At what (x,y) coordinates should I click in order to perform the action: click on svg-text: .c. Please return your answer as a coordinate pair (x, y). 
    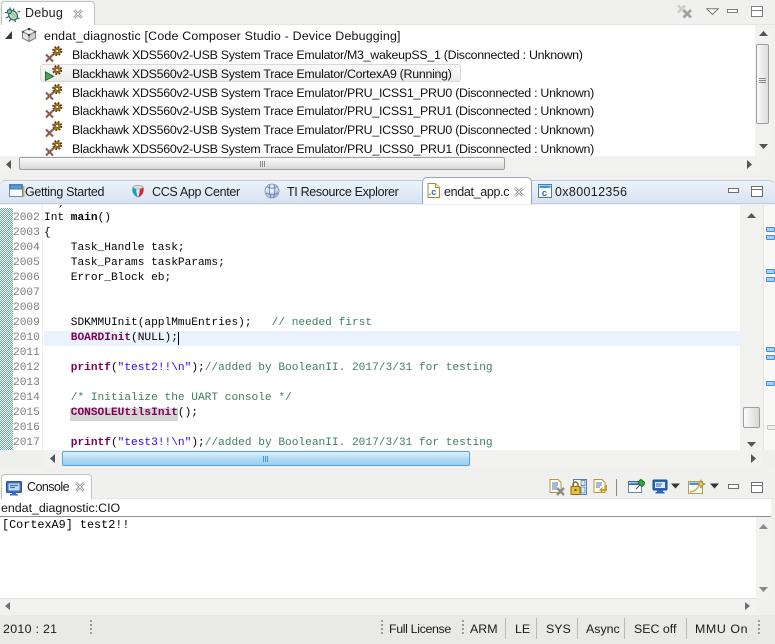
    Looking at the image, I should click on (433, 192).